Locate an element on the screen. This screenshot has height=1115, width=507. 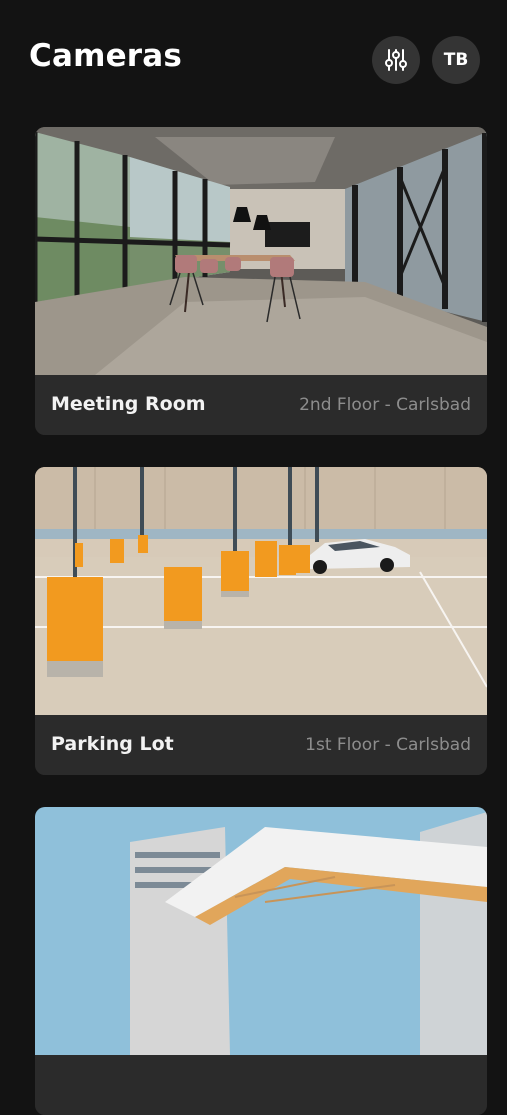
filter-button is located at coordinates (396, 60).